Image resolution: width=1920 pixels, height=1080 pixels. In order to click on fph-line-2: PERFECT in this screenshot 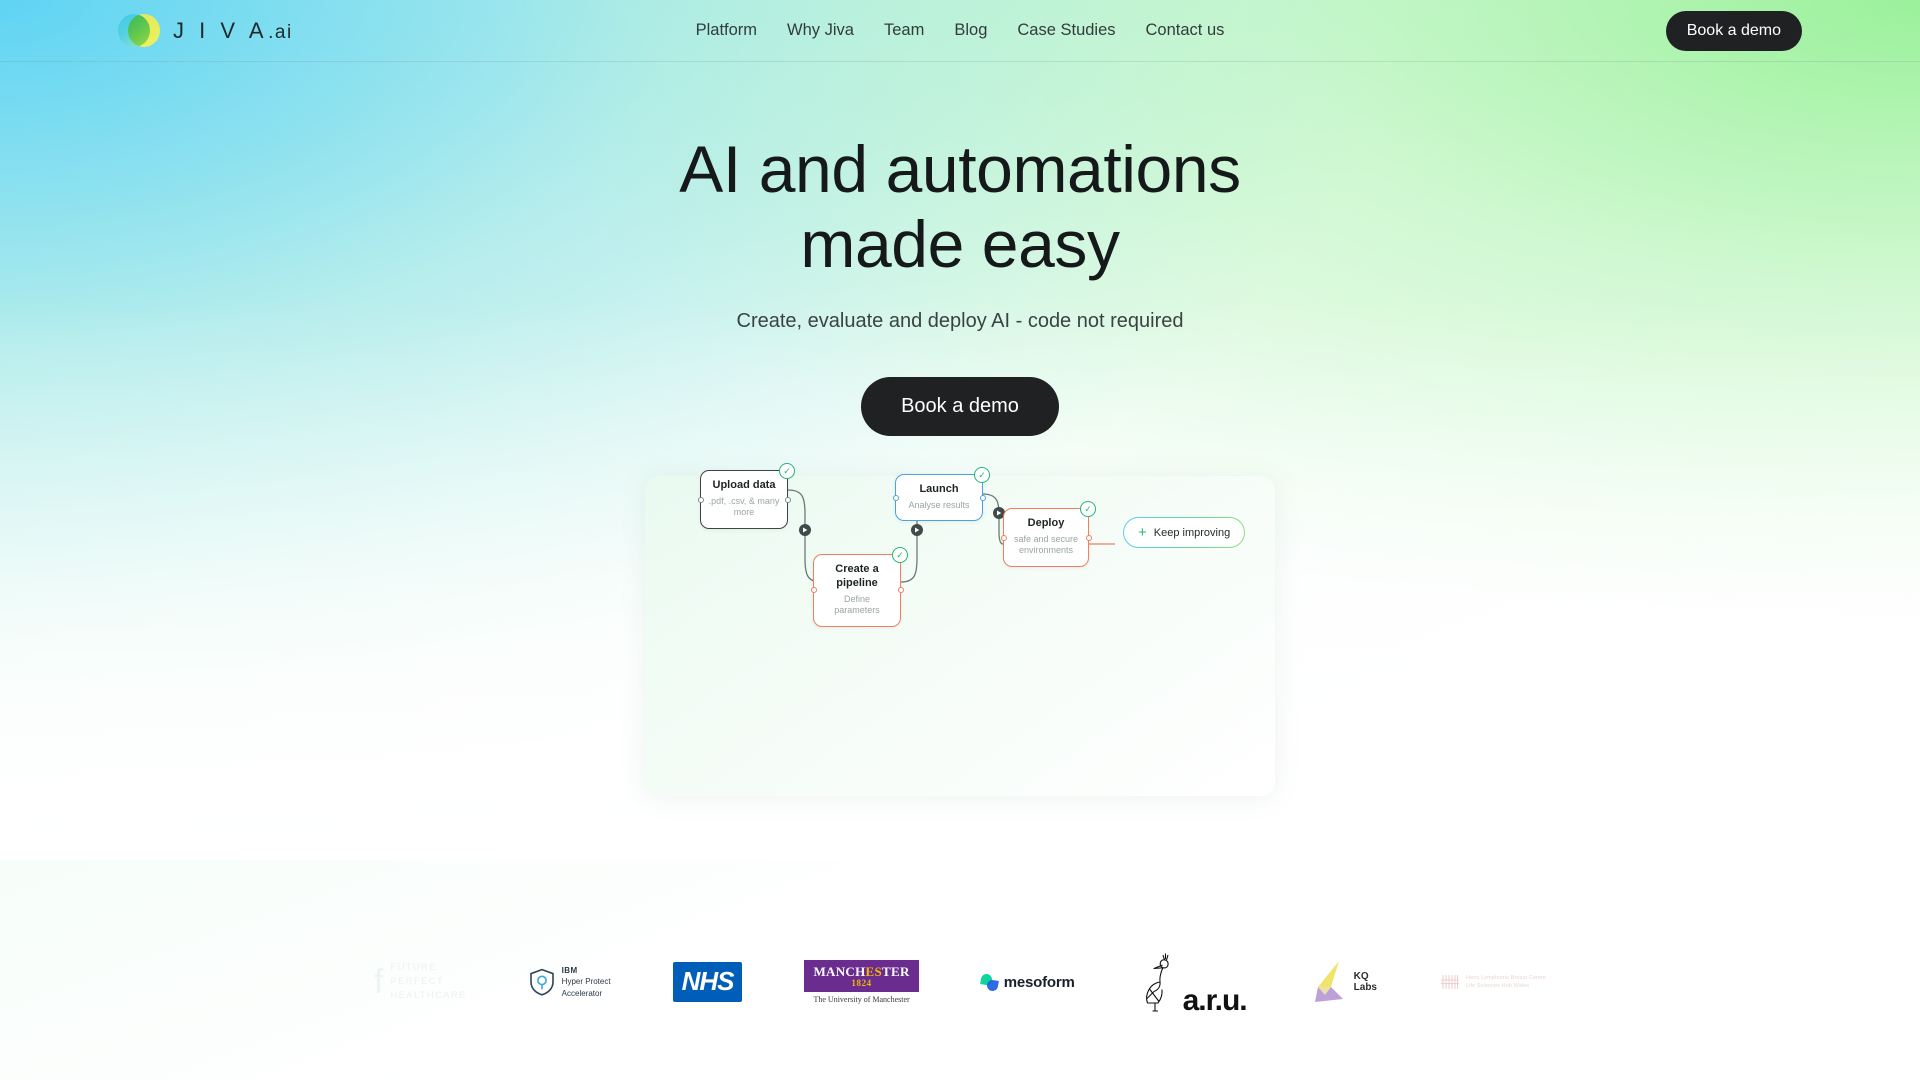, I will do `click(417, 982)`.